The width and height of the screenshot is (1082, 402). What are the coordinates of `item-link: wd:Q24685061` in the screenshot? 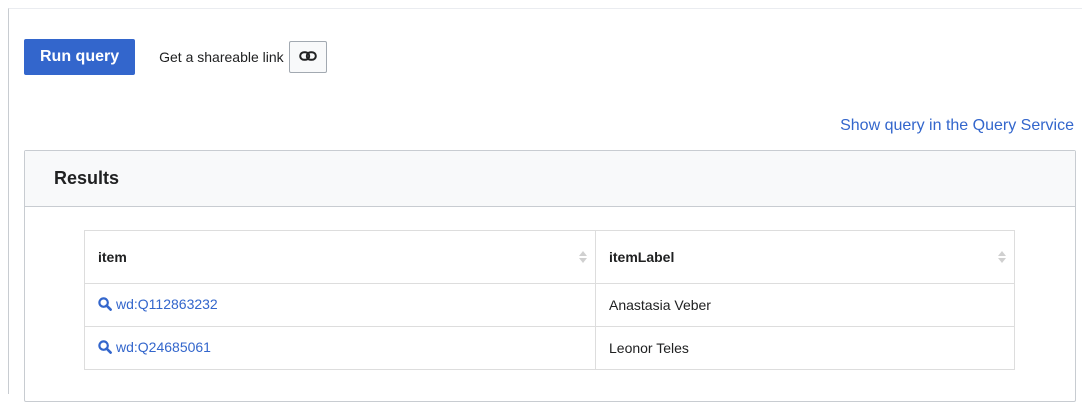 It's located at (154, 347).